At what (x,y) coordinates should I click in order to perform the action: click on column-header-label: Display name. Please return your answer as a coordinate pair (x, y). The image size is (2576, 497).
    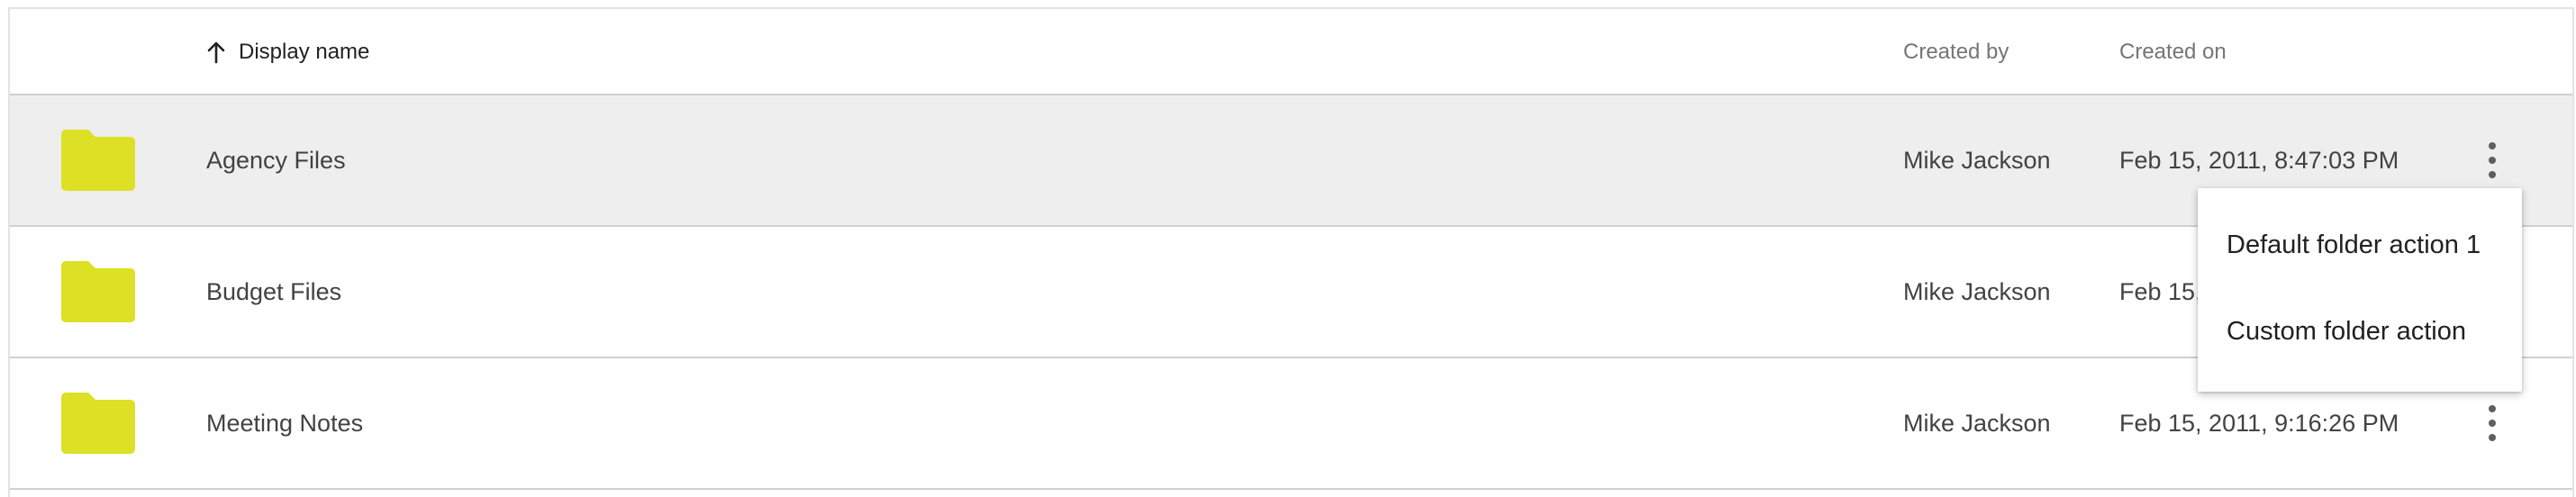
    Looking at the image, I should click on (304, 52).